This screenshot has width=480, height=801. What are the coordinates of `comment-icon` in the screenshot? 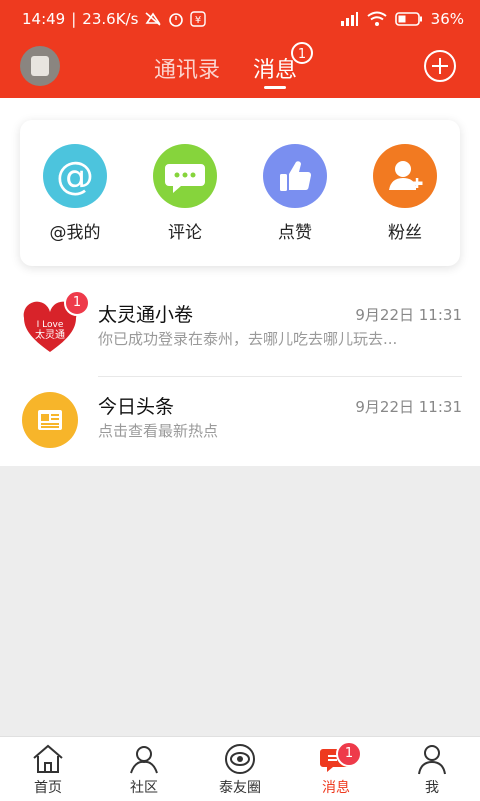 It's located at (185, 176).